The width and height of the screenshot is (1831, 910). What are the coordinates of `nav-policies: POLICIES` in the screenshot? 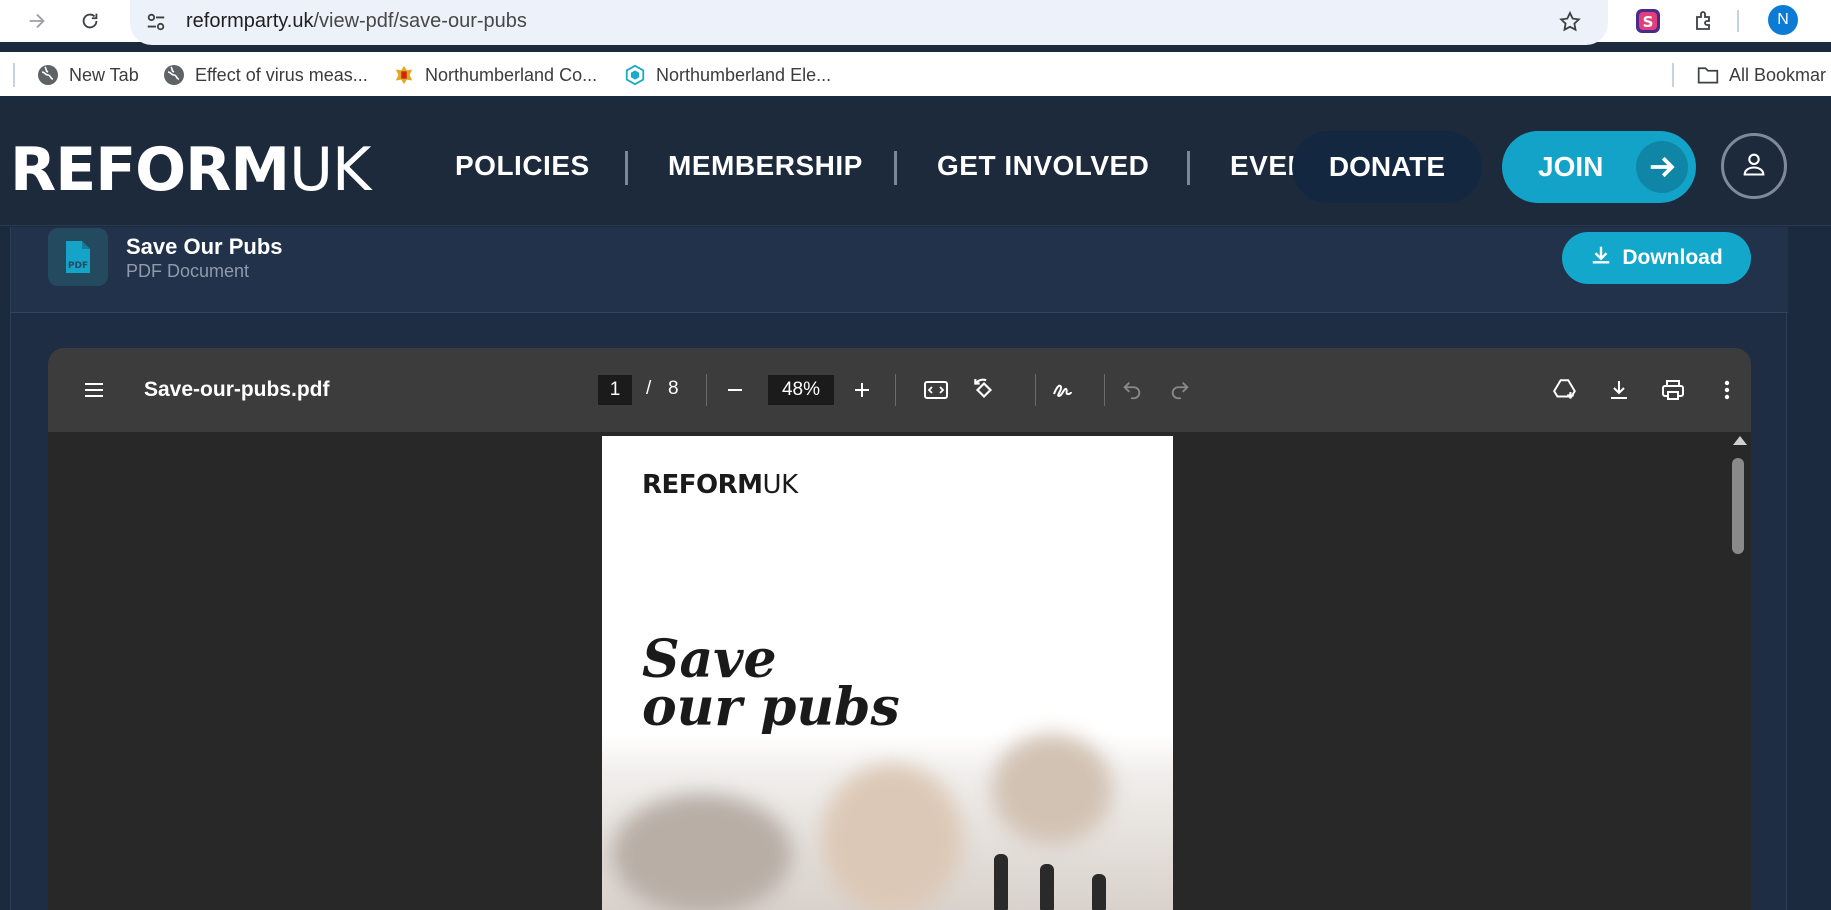 It's located at (522, 166).